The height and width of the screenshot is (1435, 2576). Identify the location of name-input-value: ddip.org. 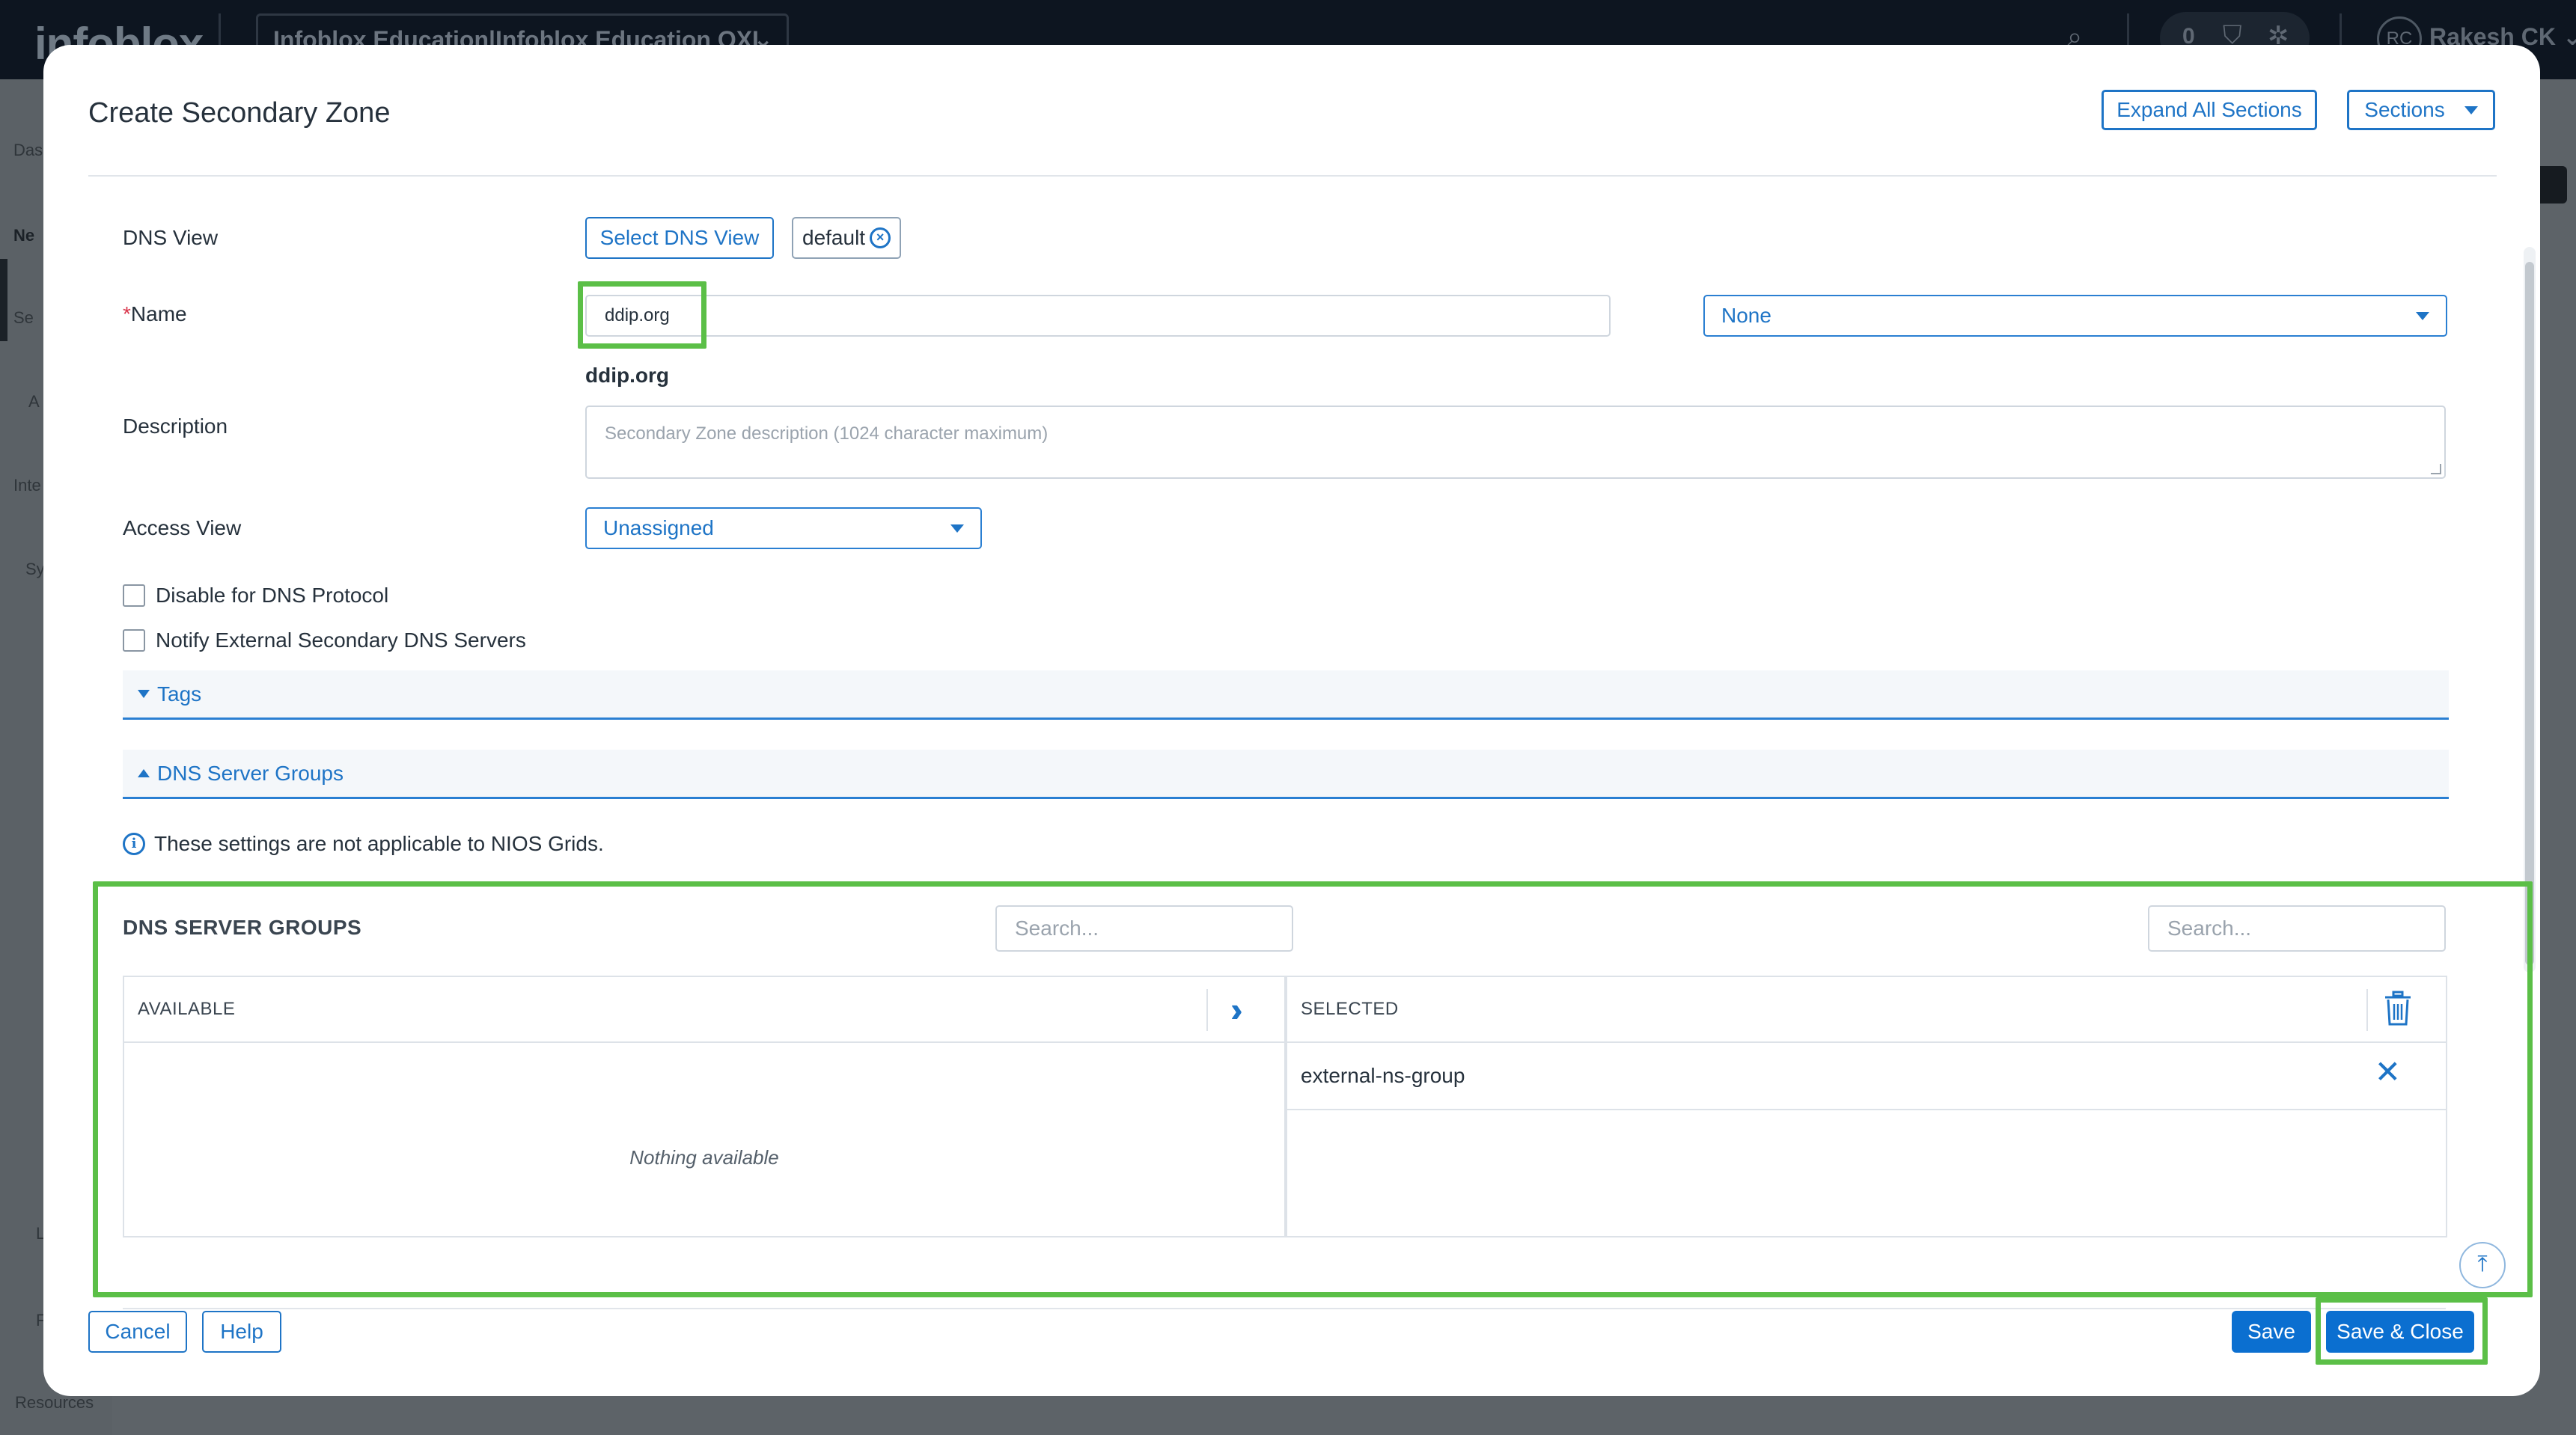
(637, 315).